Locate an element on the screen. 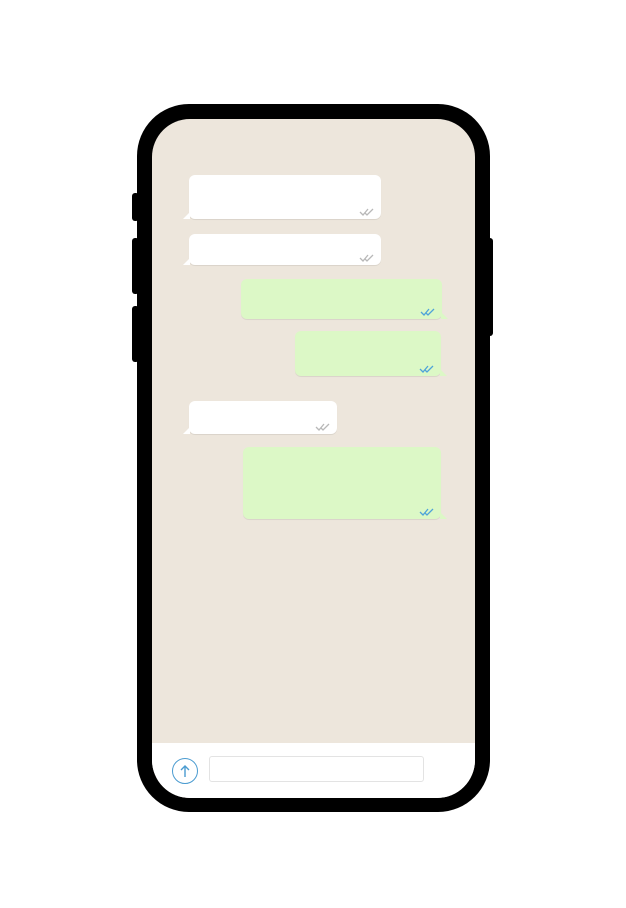  composer-bar is located at coordinates (313, 770).